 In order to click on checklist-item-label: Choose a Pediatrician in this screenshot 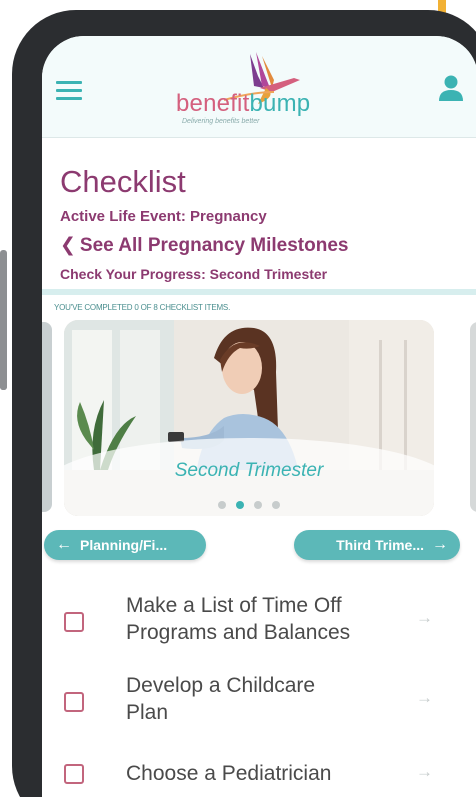, I will do `click(228, 773)`.